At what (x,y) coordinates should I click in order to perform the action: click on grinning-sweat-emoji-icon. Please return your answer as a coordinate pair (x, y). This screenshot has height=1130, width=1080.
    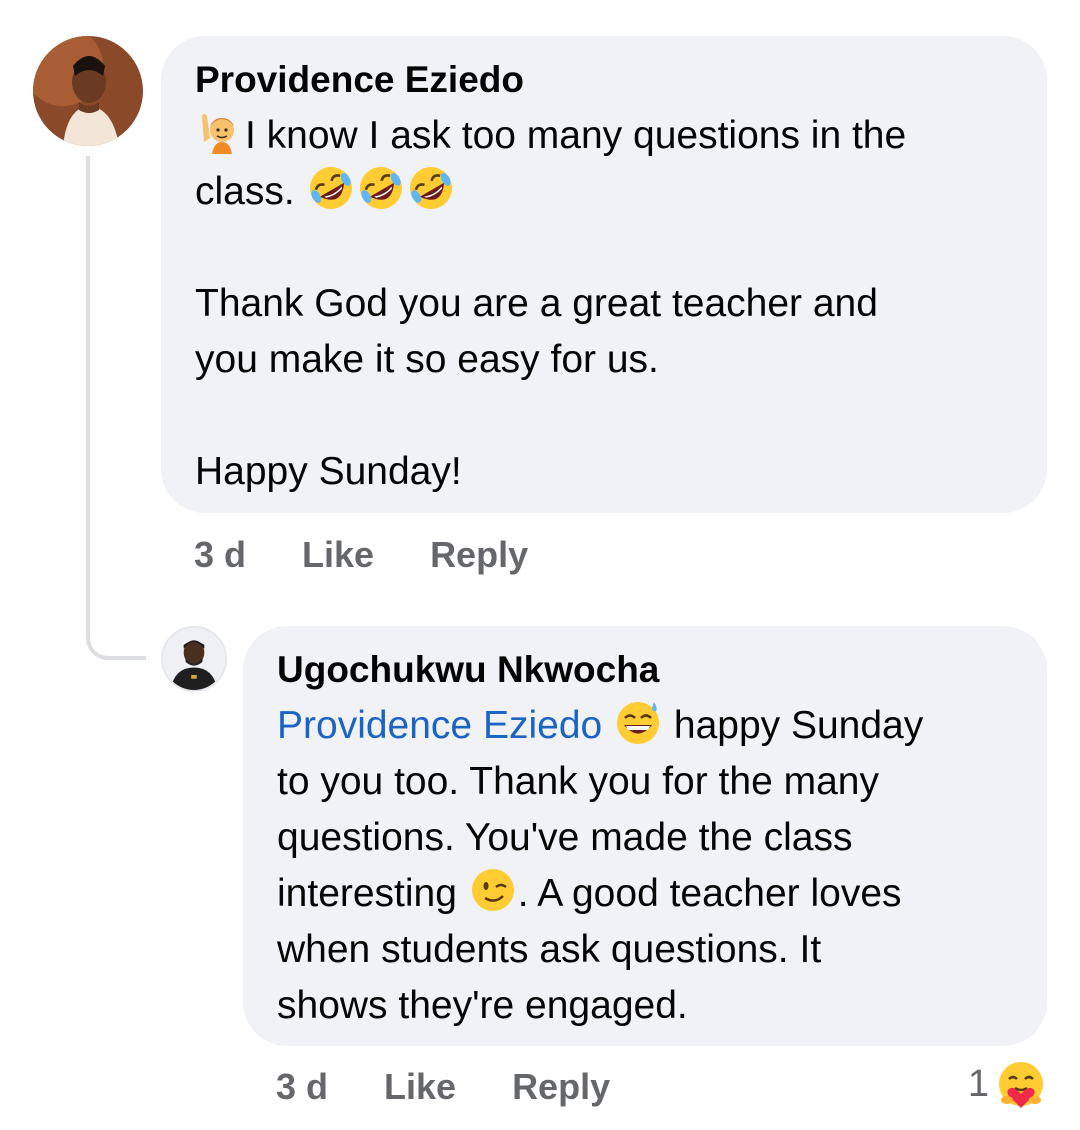
    Looking at the image, I should click on (638, 722).